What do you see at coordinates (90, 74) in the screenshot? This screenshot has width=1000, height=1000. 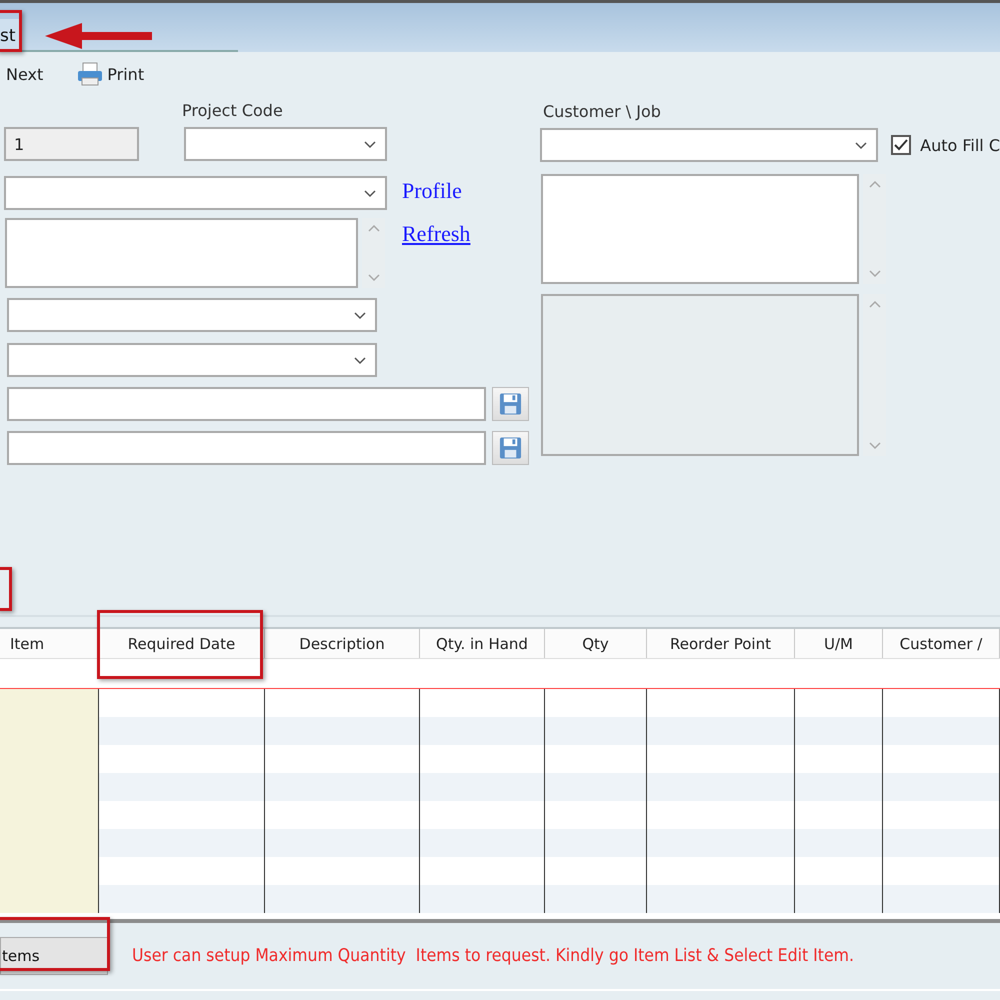 I see `printer-icon` at bounding box center [90, 74].